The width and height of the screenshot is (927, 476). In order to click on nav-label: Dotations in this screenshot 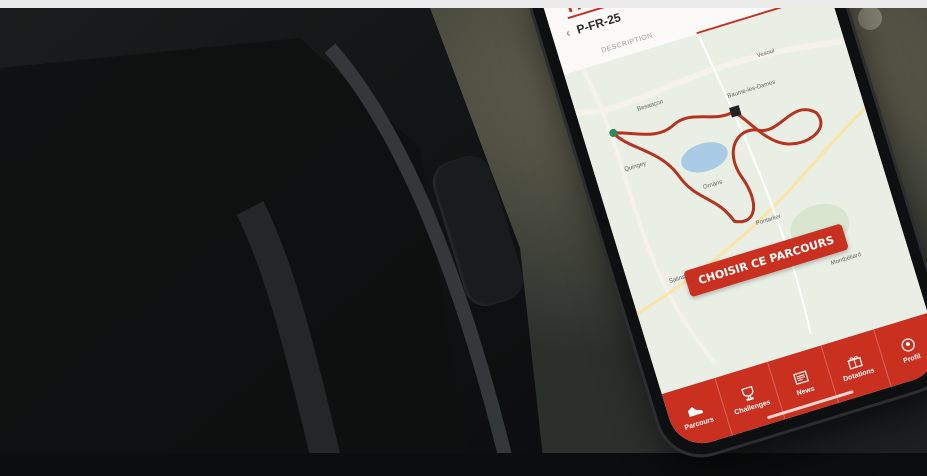, I will do `click(859, 374)`.